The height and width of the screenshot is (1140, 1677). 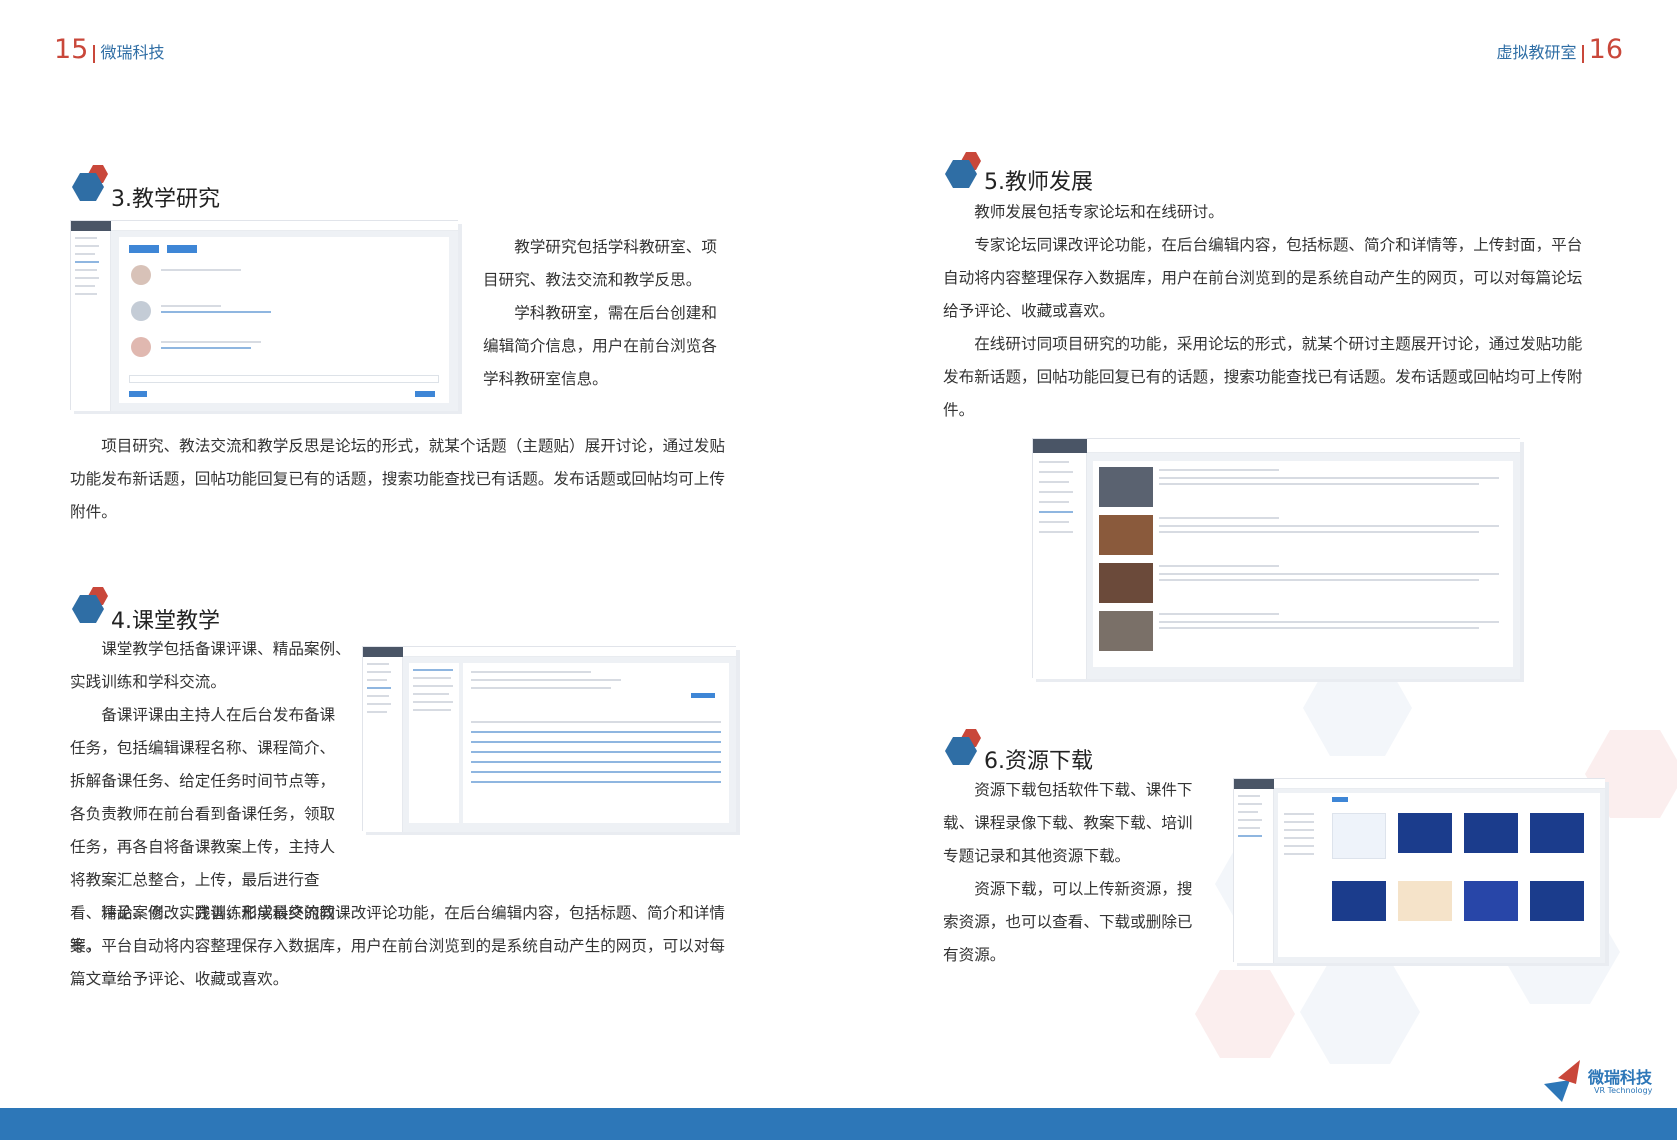 What do you see at coordinates (71, 49) in the screenshot?
I see `left-page-number: 15` at bounding box center [71, 49].